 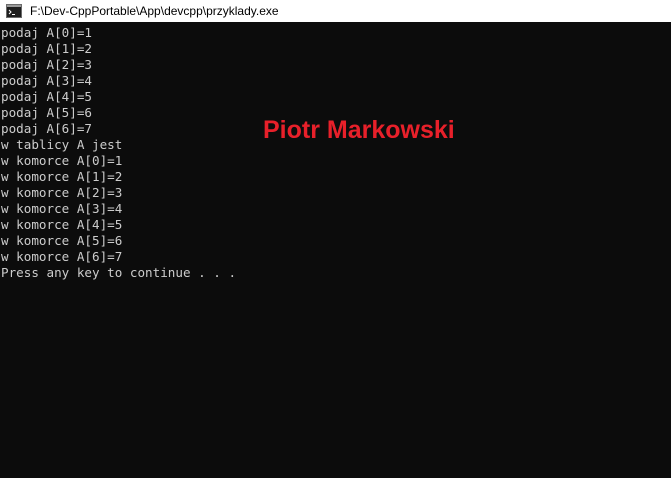 What do you see at coordinates (46, 96) in the screenshot?
I see `console-line: podaj A[4]=5` at bounding box center [46, 96].